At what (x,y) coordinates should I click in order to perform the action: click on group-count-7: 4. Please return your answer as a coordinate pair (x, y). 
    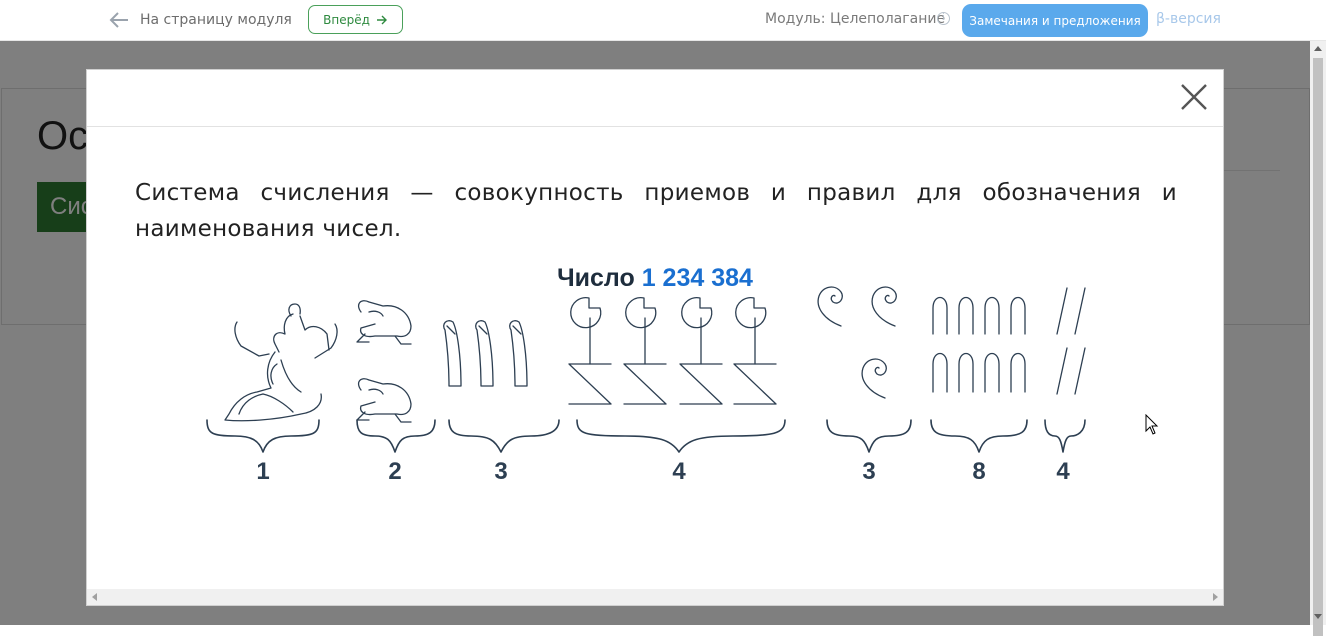
    Looking at the image, I should click on (1063, 471).